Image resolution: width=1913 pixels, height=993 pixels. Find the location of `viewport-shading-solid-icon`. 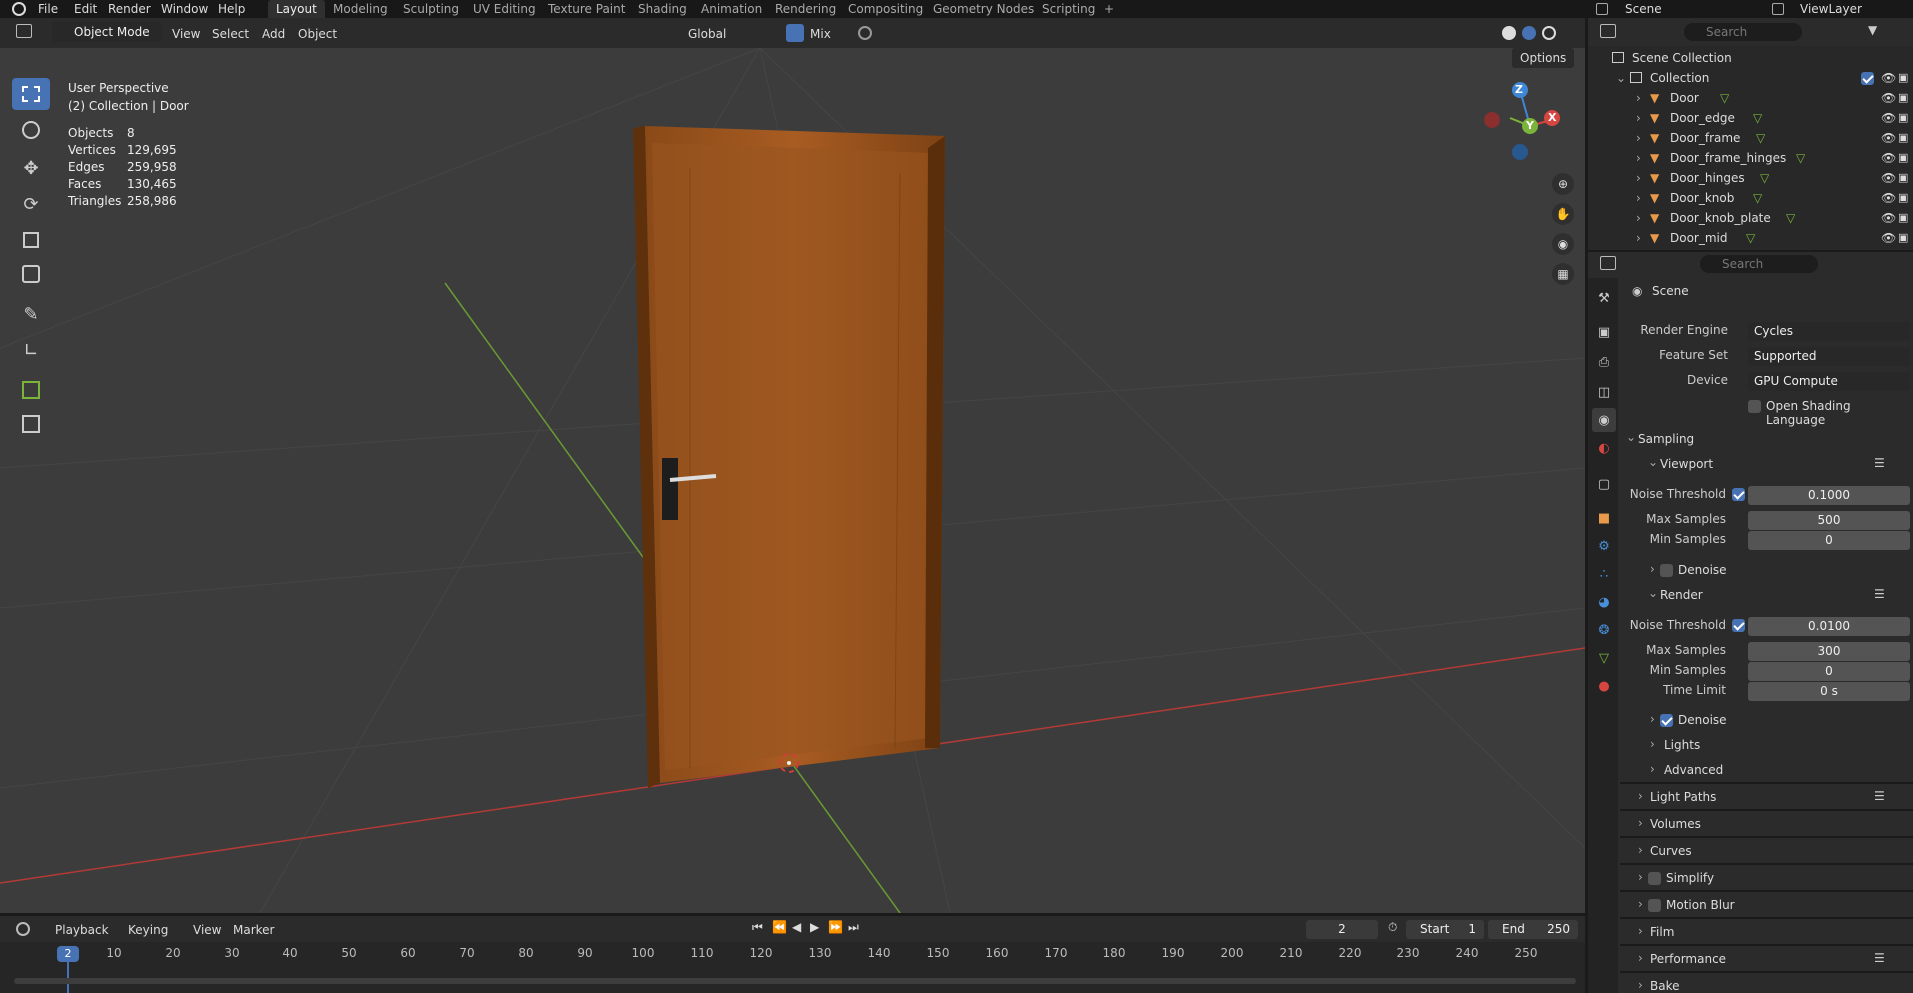

viewport-shading-solid-icon is located at coordinates (1509, 33).